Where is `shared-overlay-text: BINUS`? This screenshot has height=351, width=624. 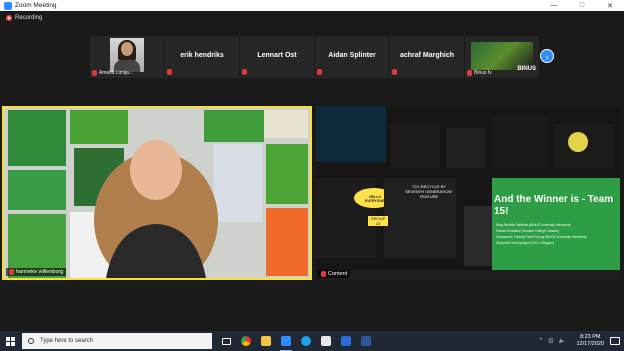 shared-overlay-text: BINUS is located at coordinates (526, 69).